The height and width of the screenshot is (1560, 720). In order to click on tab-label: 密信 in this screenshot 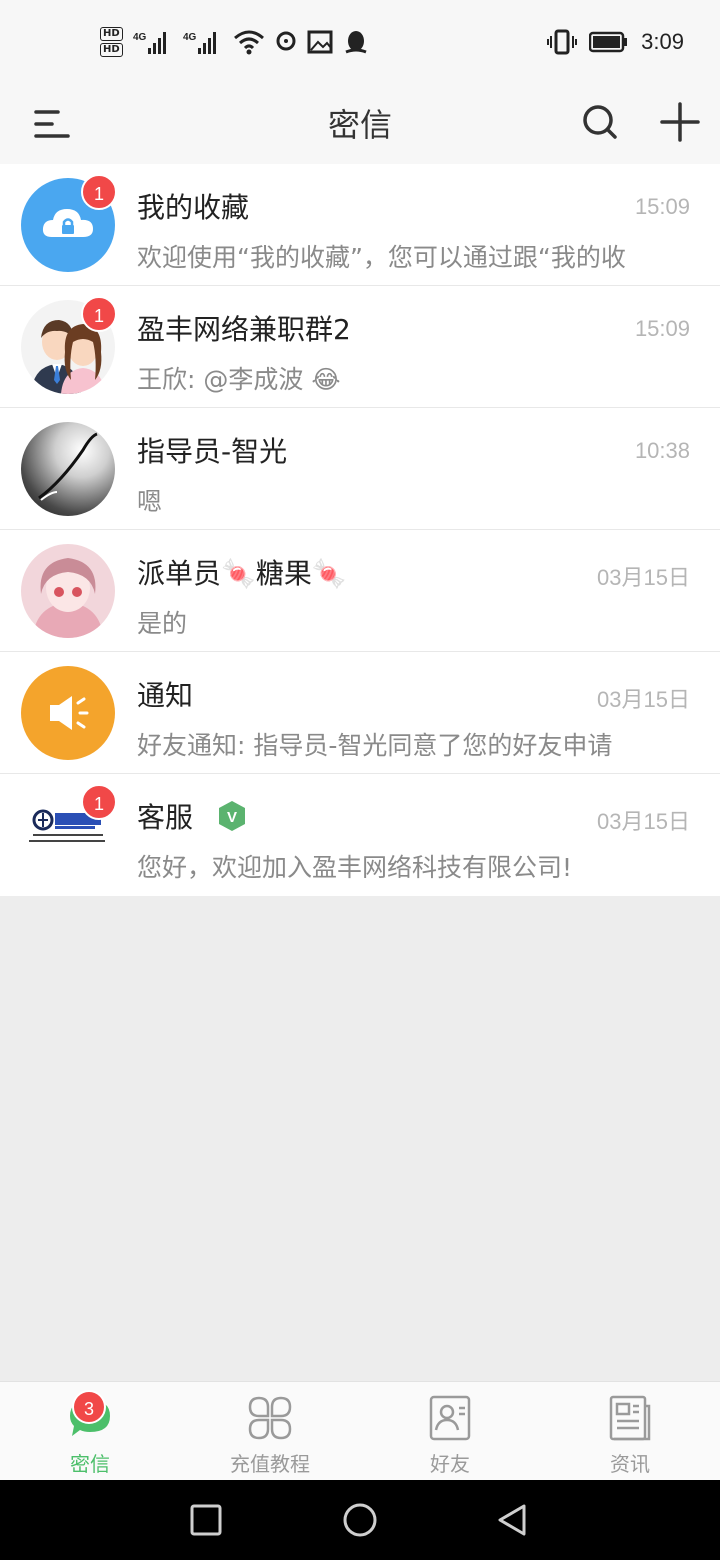, I will do `click(90, 1464)`.